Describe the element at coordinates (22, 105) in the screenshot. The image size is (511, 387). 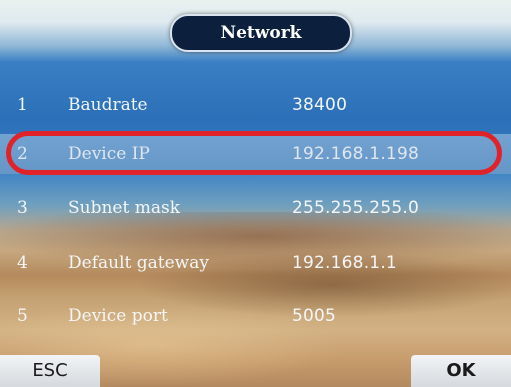
I see `item-number: 1` at that location.